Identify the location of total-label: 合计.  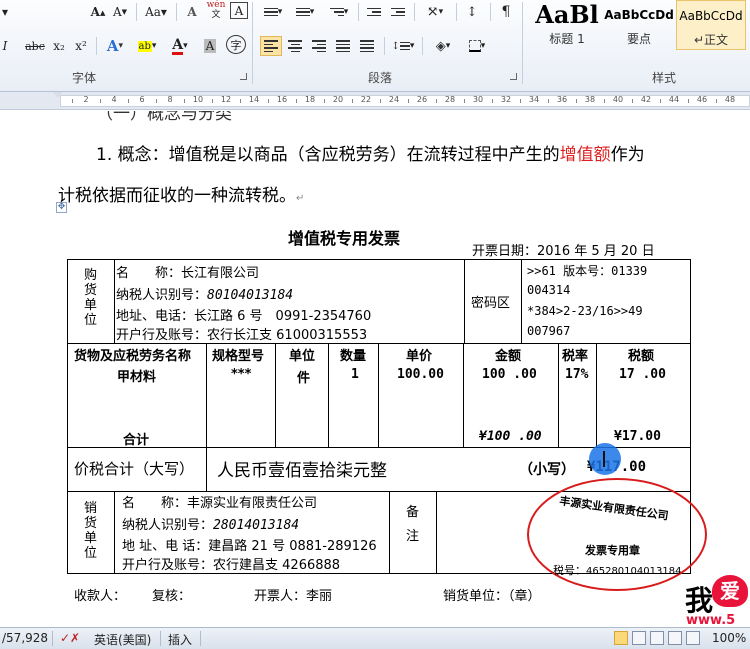
(136, 440).